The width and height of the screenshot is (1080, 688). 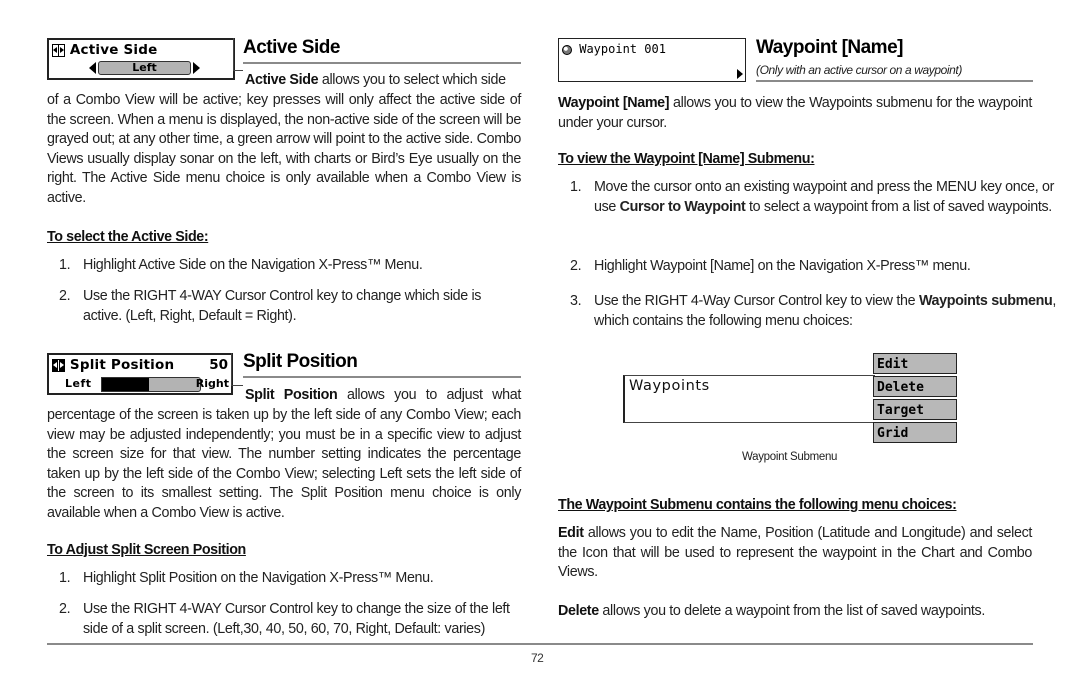 What do you see at coordinates (614, 103) in the screenshot?
I see `term-bold: Waypoint [Name]` at bounding box center [614, 103].